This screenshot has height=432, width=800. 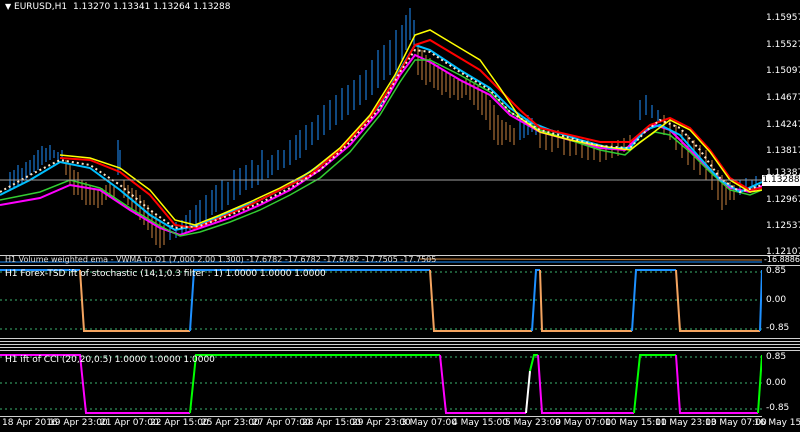 I want to click on tsd-axis: 0.85 0.00 -0.85, so click(x=781, y=302).